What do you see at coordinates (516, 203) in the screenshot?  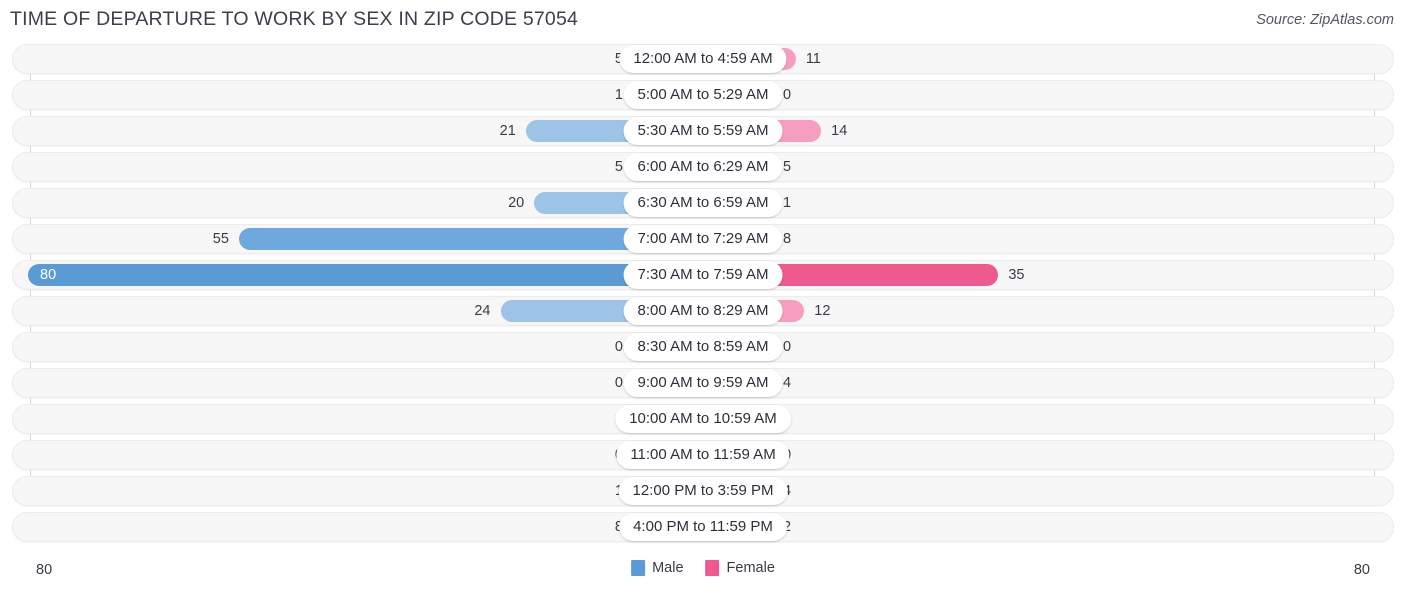 I see `bar-value-male: 20` at bounding box center [516, 203].